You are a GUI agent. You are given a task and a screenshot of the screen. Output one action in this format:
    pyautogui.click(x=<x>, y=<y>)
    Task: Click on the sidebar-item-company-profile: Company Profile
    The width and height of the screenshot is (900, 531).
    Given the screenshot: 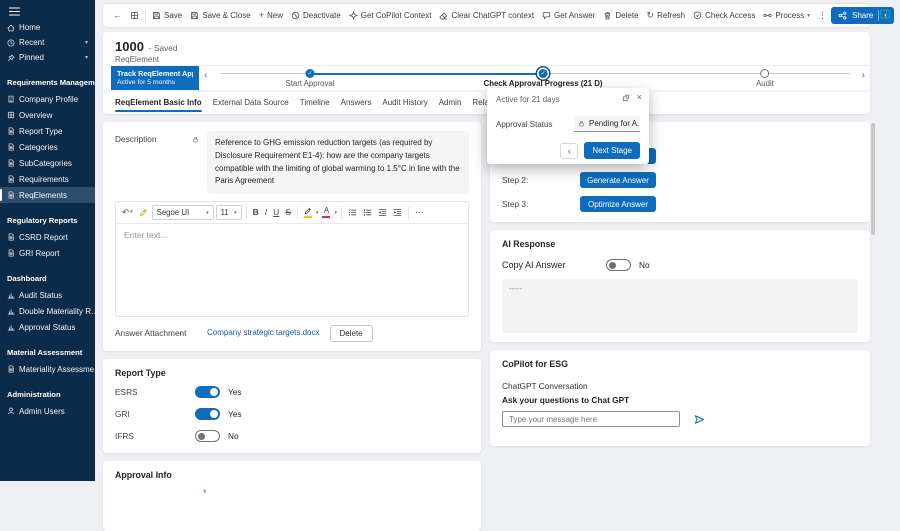 What is the action you would take?
    pyautogui.click(x=47, y=99)
    